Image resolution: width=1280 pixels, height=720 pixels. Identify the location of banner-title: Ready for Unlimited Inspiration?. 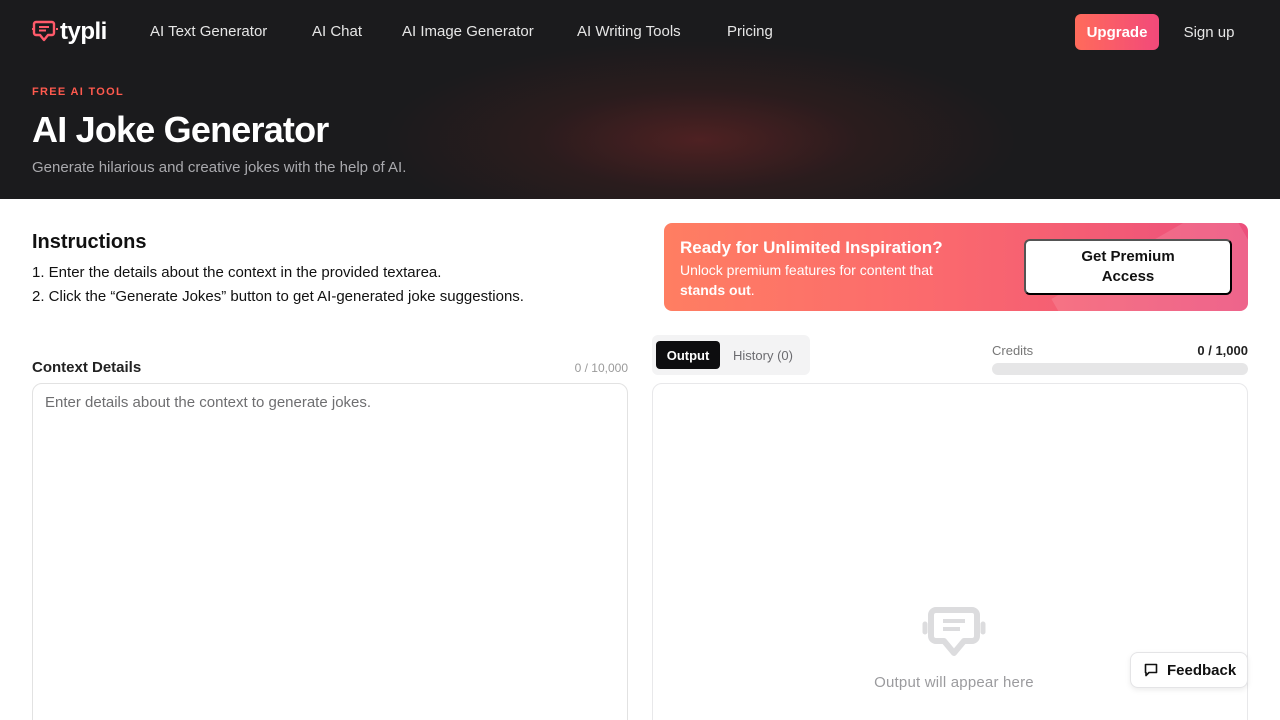
(811, 247).